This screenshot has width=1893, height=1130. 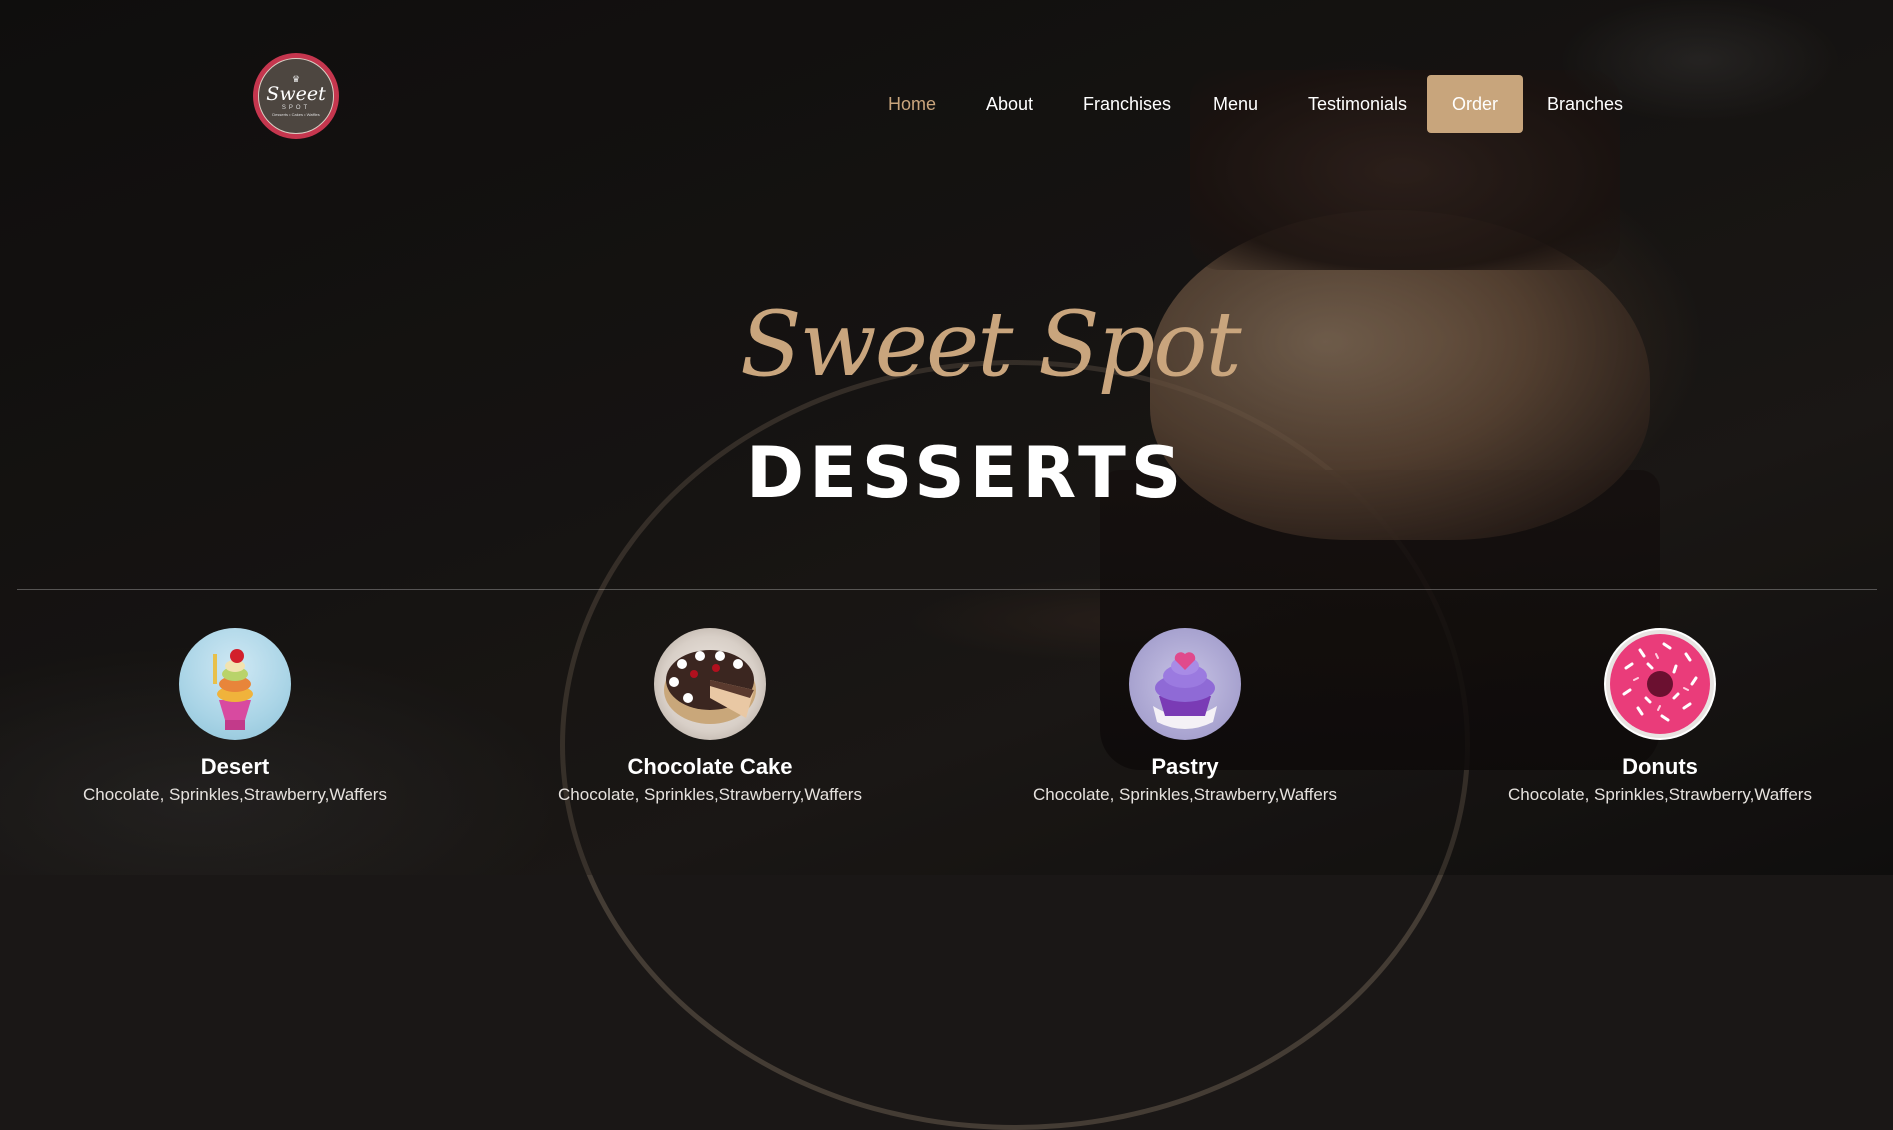 What do you see at coordinates (1585, 104) in the screenshot?
I see `nav-branches: Branches` at bounding box center [1585, 104].